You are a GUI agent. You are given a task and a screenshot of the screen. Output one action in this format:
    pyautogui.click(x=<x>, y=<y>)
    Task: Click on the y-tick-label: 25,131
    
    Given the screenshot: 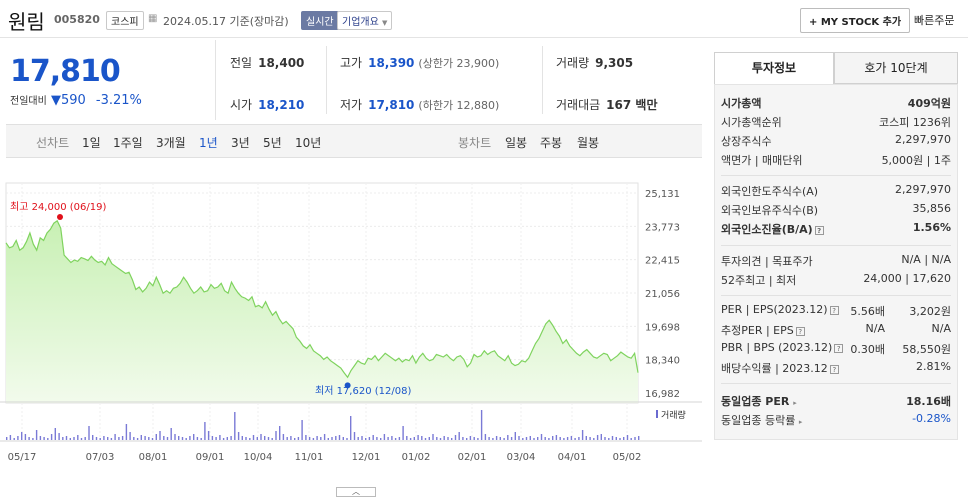 What is the action you would take?
    pyautogui.click(x=662, y=194)
    